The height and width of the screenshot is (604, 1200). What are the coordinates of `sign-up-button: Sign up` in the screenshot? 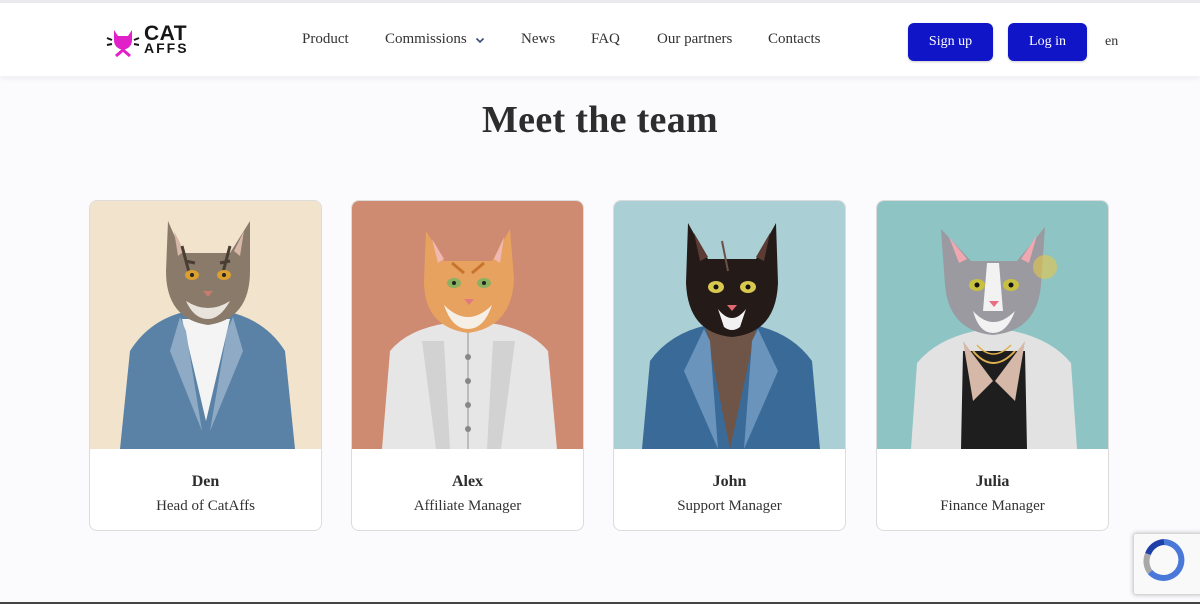 It's located at (950, 42).